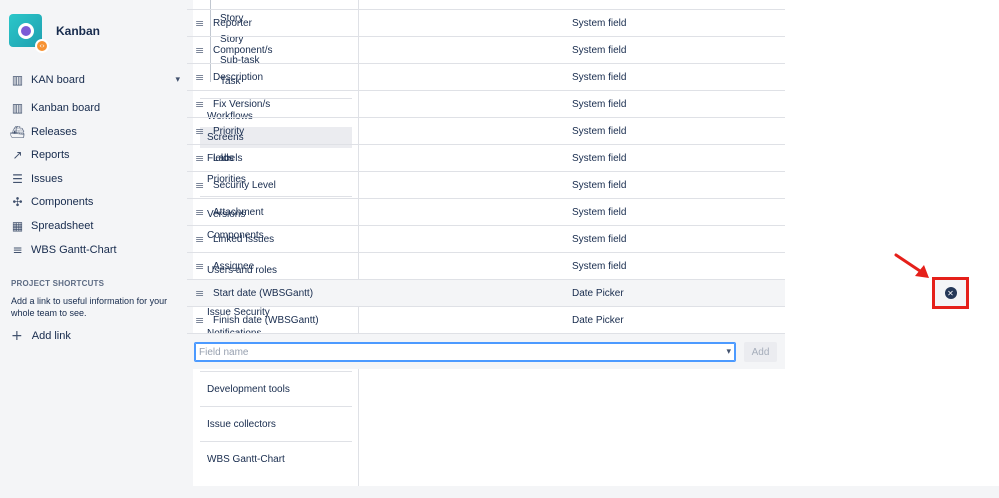  Describe the element at coordinates (228, 158) in the screenshot. I see `field-name: Labels` at that location.